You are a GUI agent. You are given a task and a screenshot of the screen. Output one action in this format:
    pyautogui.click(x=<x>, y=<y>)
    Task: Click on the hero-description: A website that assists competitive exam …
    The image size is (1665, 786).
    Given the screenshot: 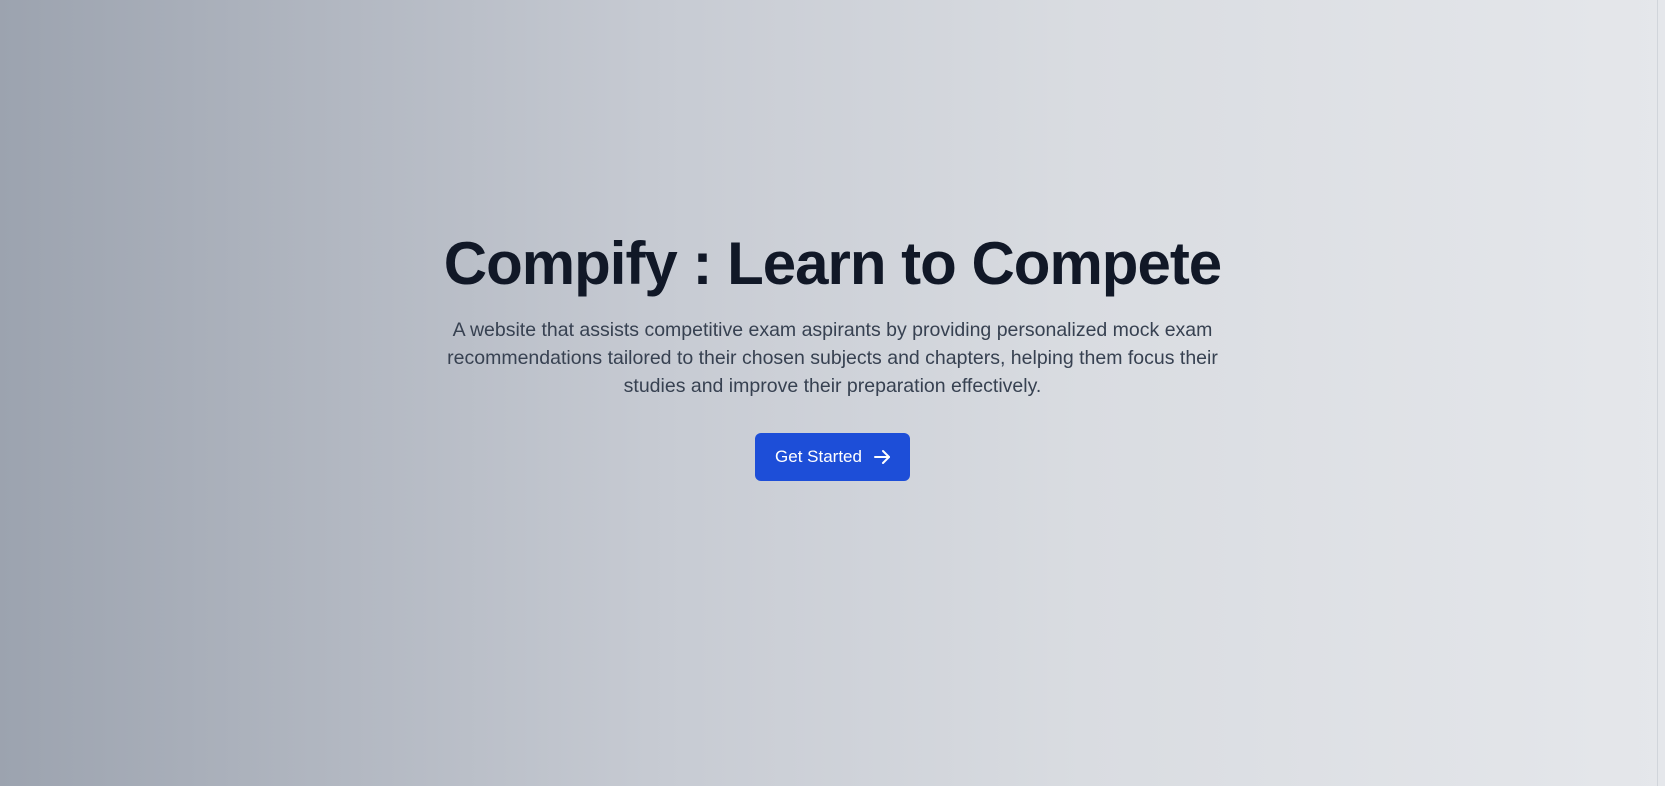 What is the action you would take?
    pyautogui.click(x=832, y=358)
    